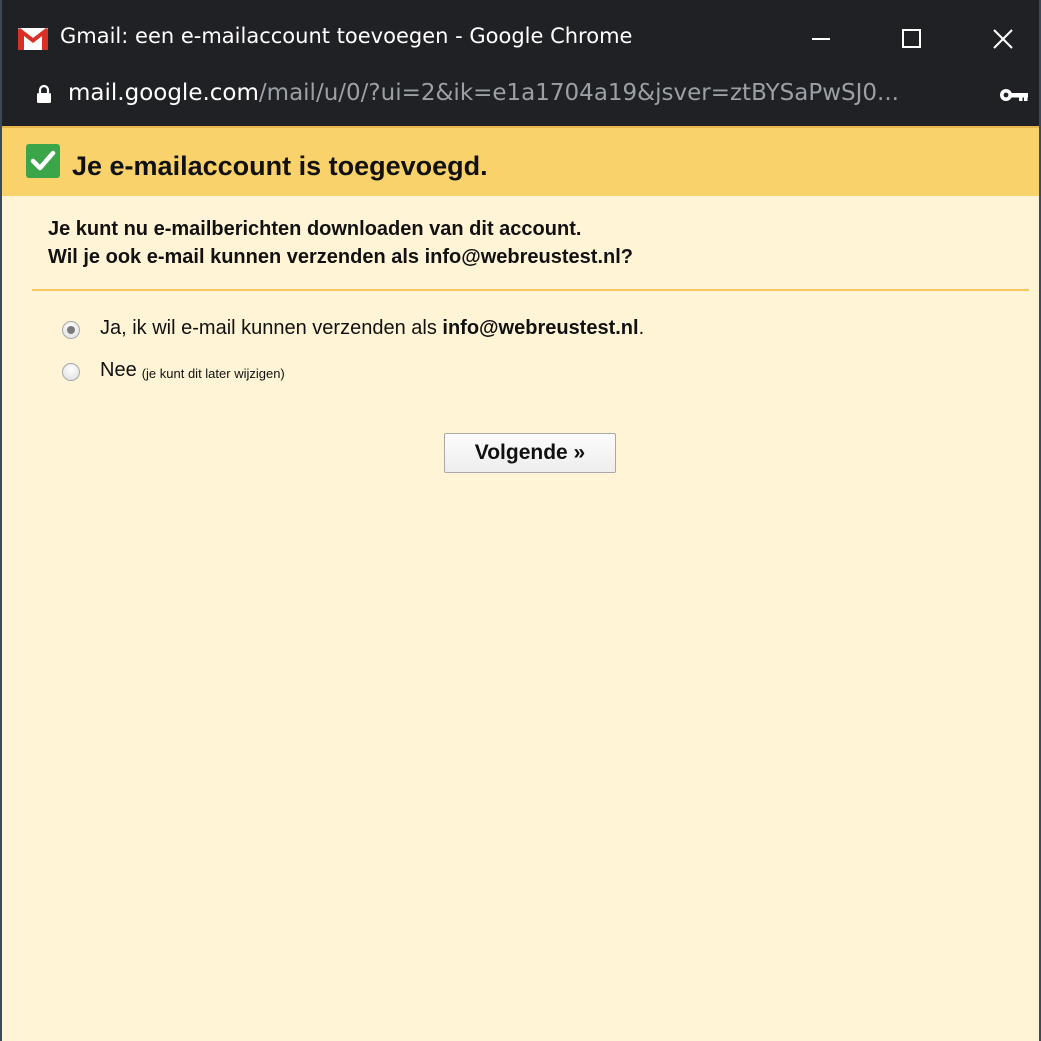  I want to click on maximize-icon, so click(911, 38).